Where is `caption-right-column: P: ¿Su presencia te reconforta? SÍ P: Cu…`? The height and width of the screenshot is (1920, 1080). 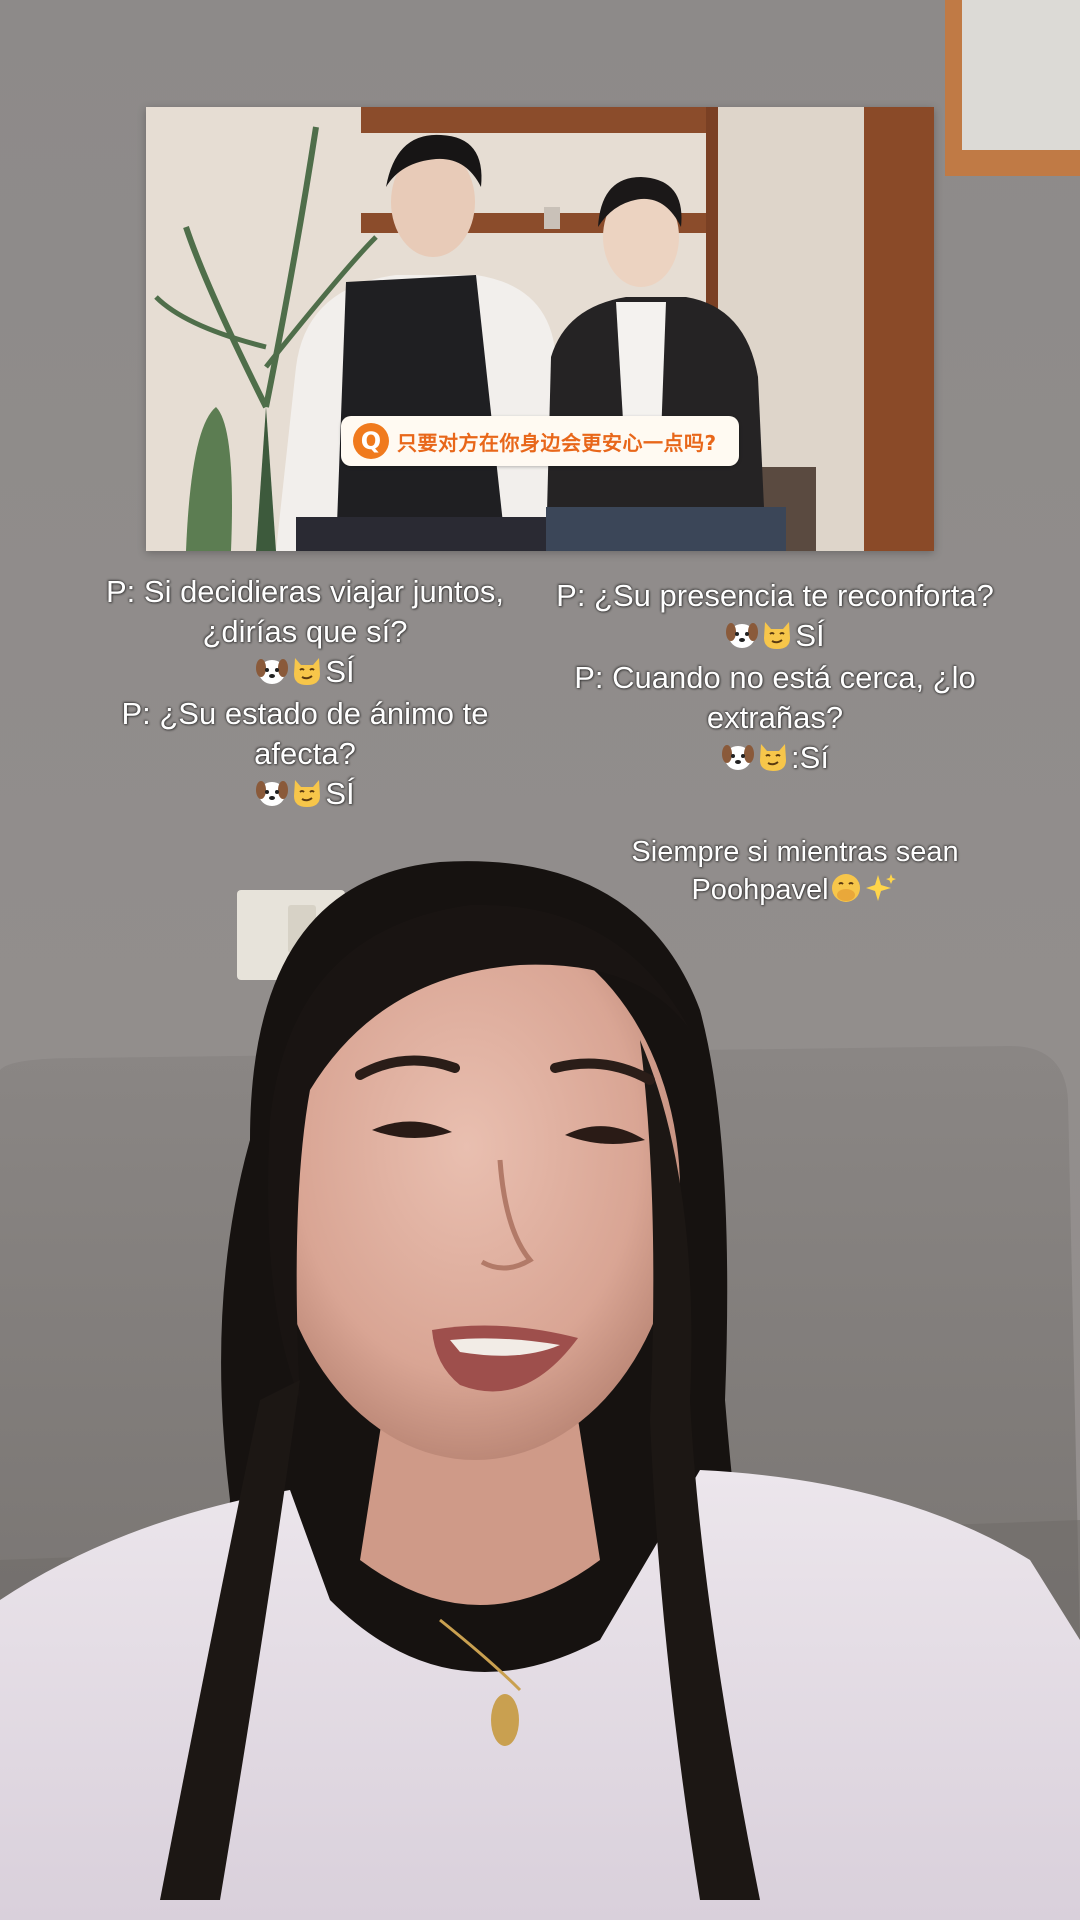
caption-right-column: P: ¿Su presencia te reconforta? SÍ P: Cu… is located at coordinates (775, 678).